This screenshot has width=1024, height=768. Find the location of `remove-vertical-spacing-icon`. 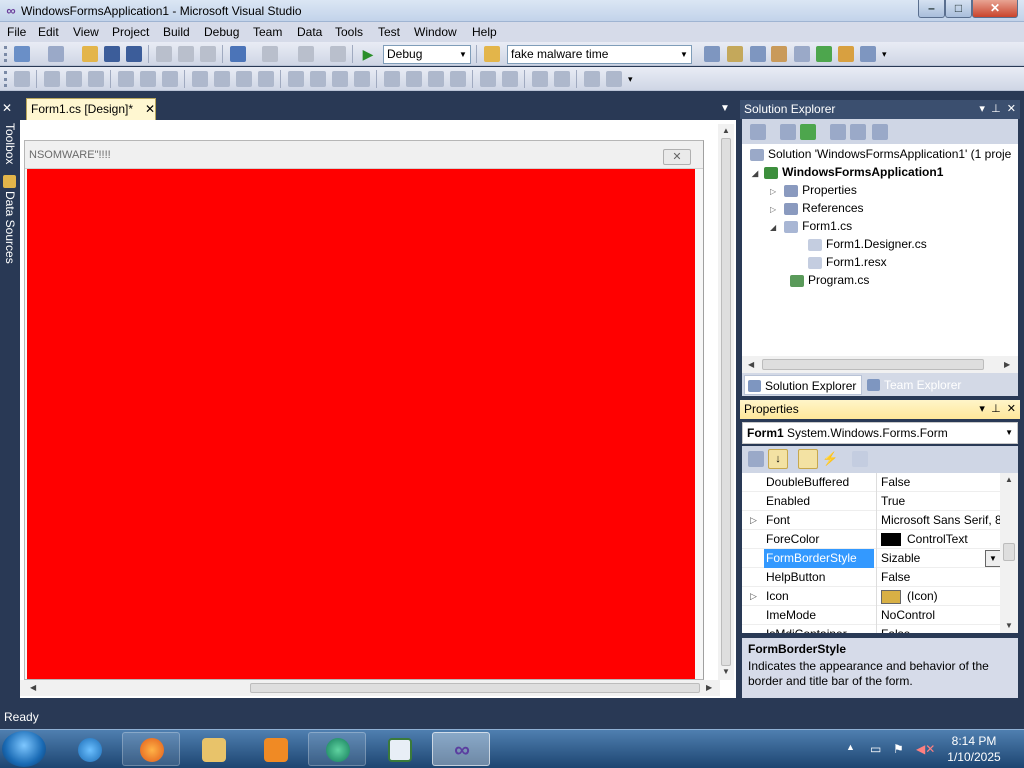

remove-vertical-spacing-icon is located at coordinates (458, 79).